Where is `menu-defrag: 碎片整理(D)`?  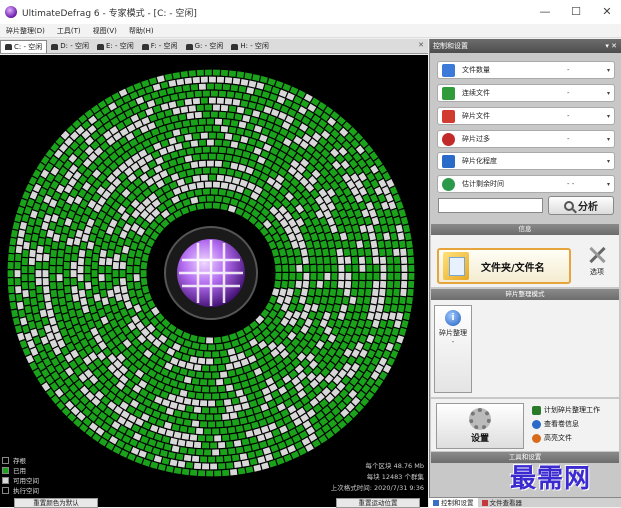
menu-defrag: 碎片整理(D) is located at coordinates (25, 31).